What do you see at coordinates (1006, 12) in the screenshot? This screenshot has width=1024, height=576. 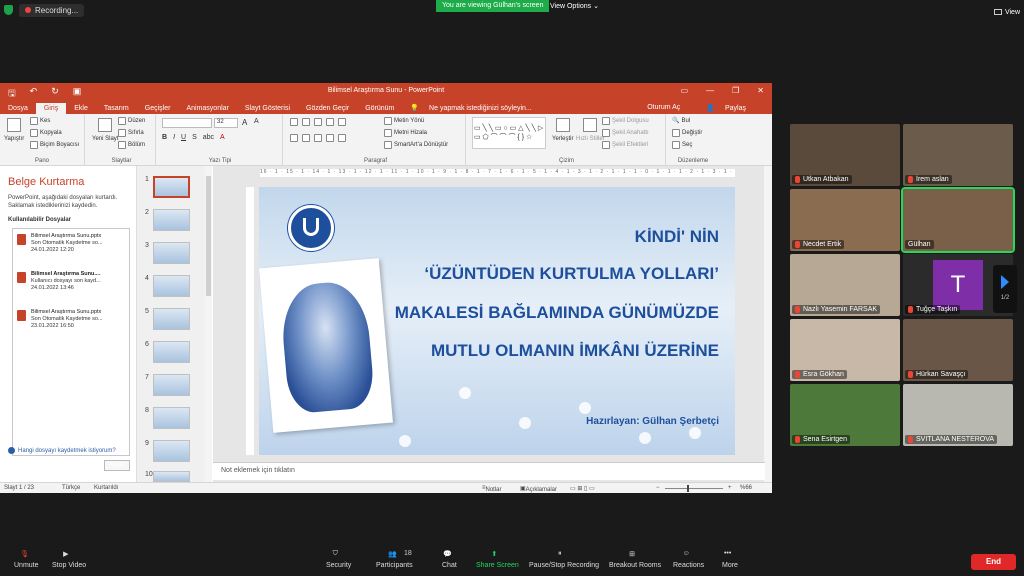 I see `view-button: View` at bounding box center [1006, 12].